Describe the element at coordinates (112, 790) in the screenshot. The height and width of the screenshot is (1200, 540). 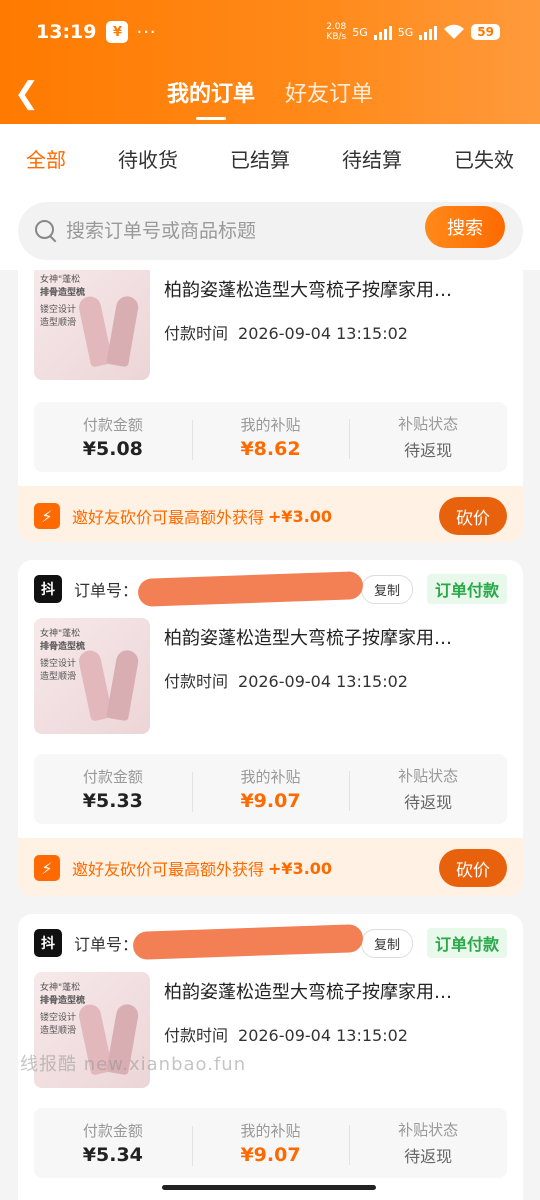
I see `stat-pay-amount: 付款金额 ¥5.33` at that location.